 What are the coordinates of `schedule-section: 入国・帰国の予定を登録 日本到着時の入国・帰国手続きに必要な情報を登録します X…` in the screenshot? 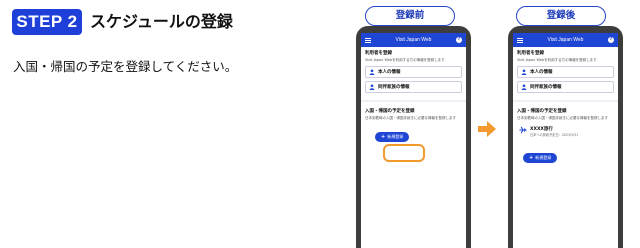 It's located at (565, 134).